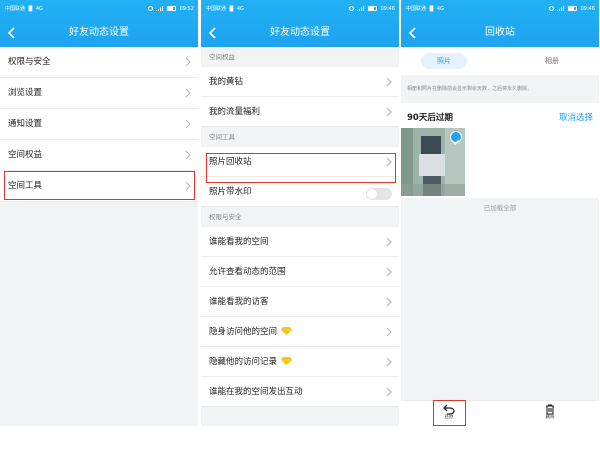 The width and height of the screenshot is (600, 450). Describe the element at coordinates (99, 62) in the screenshot. I see `settings-item-permission-security: 权限与安全` at that location.